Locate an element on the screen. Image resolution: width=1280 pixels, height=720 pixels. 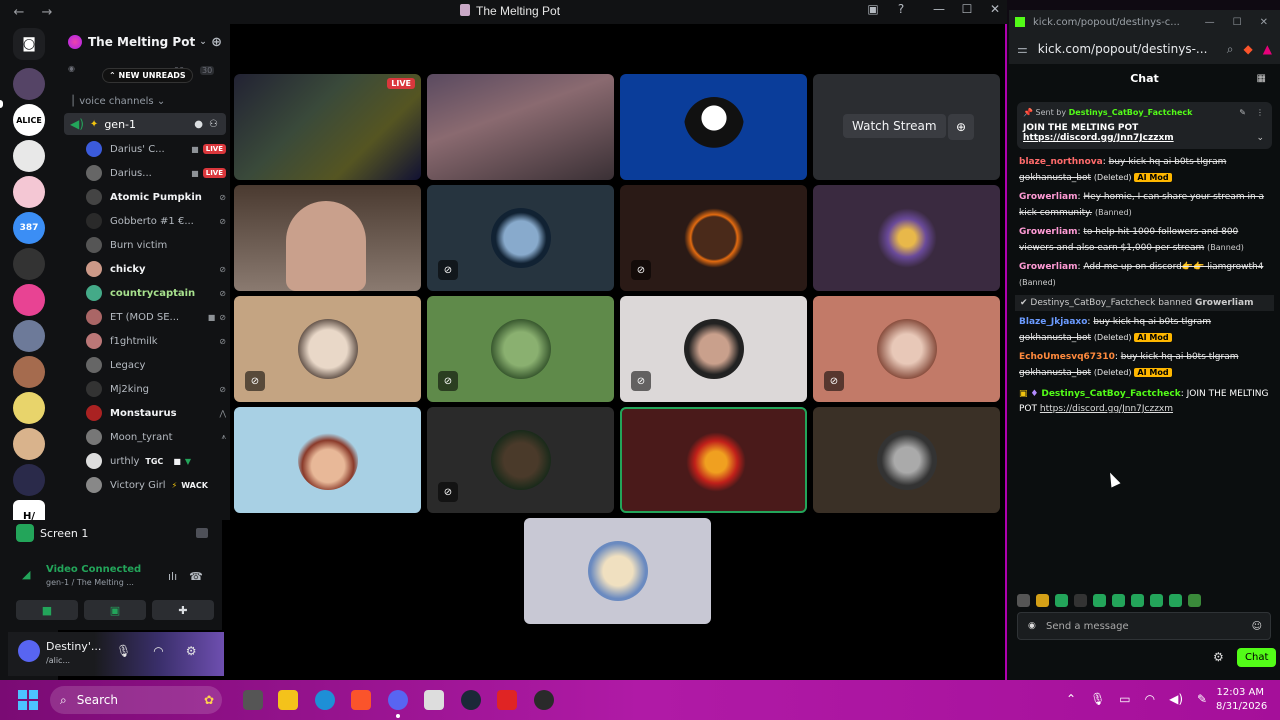
new-unreads-pill: ⌃ NEW UNREADS is located at coordinates (147, 75).